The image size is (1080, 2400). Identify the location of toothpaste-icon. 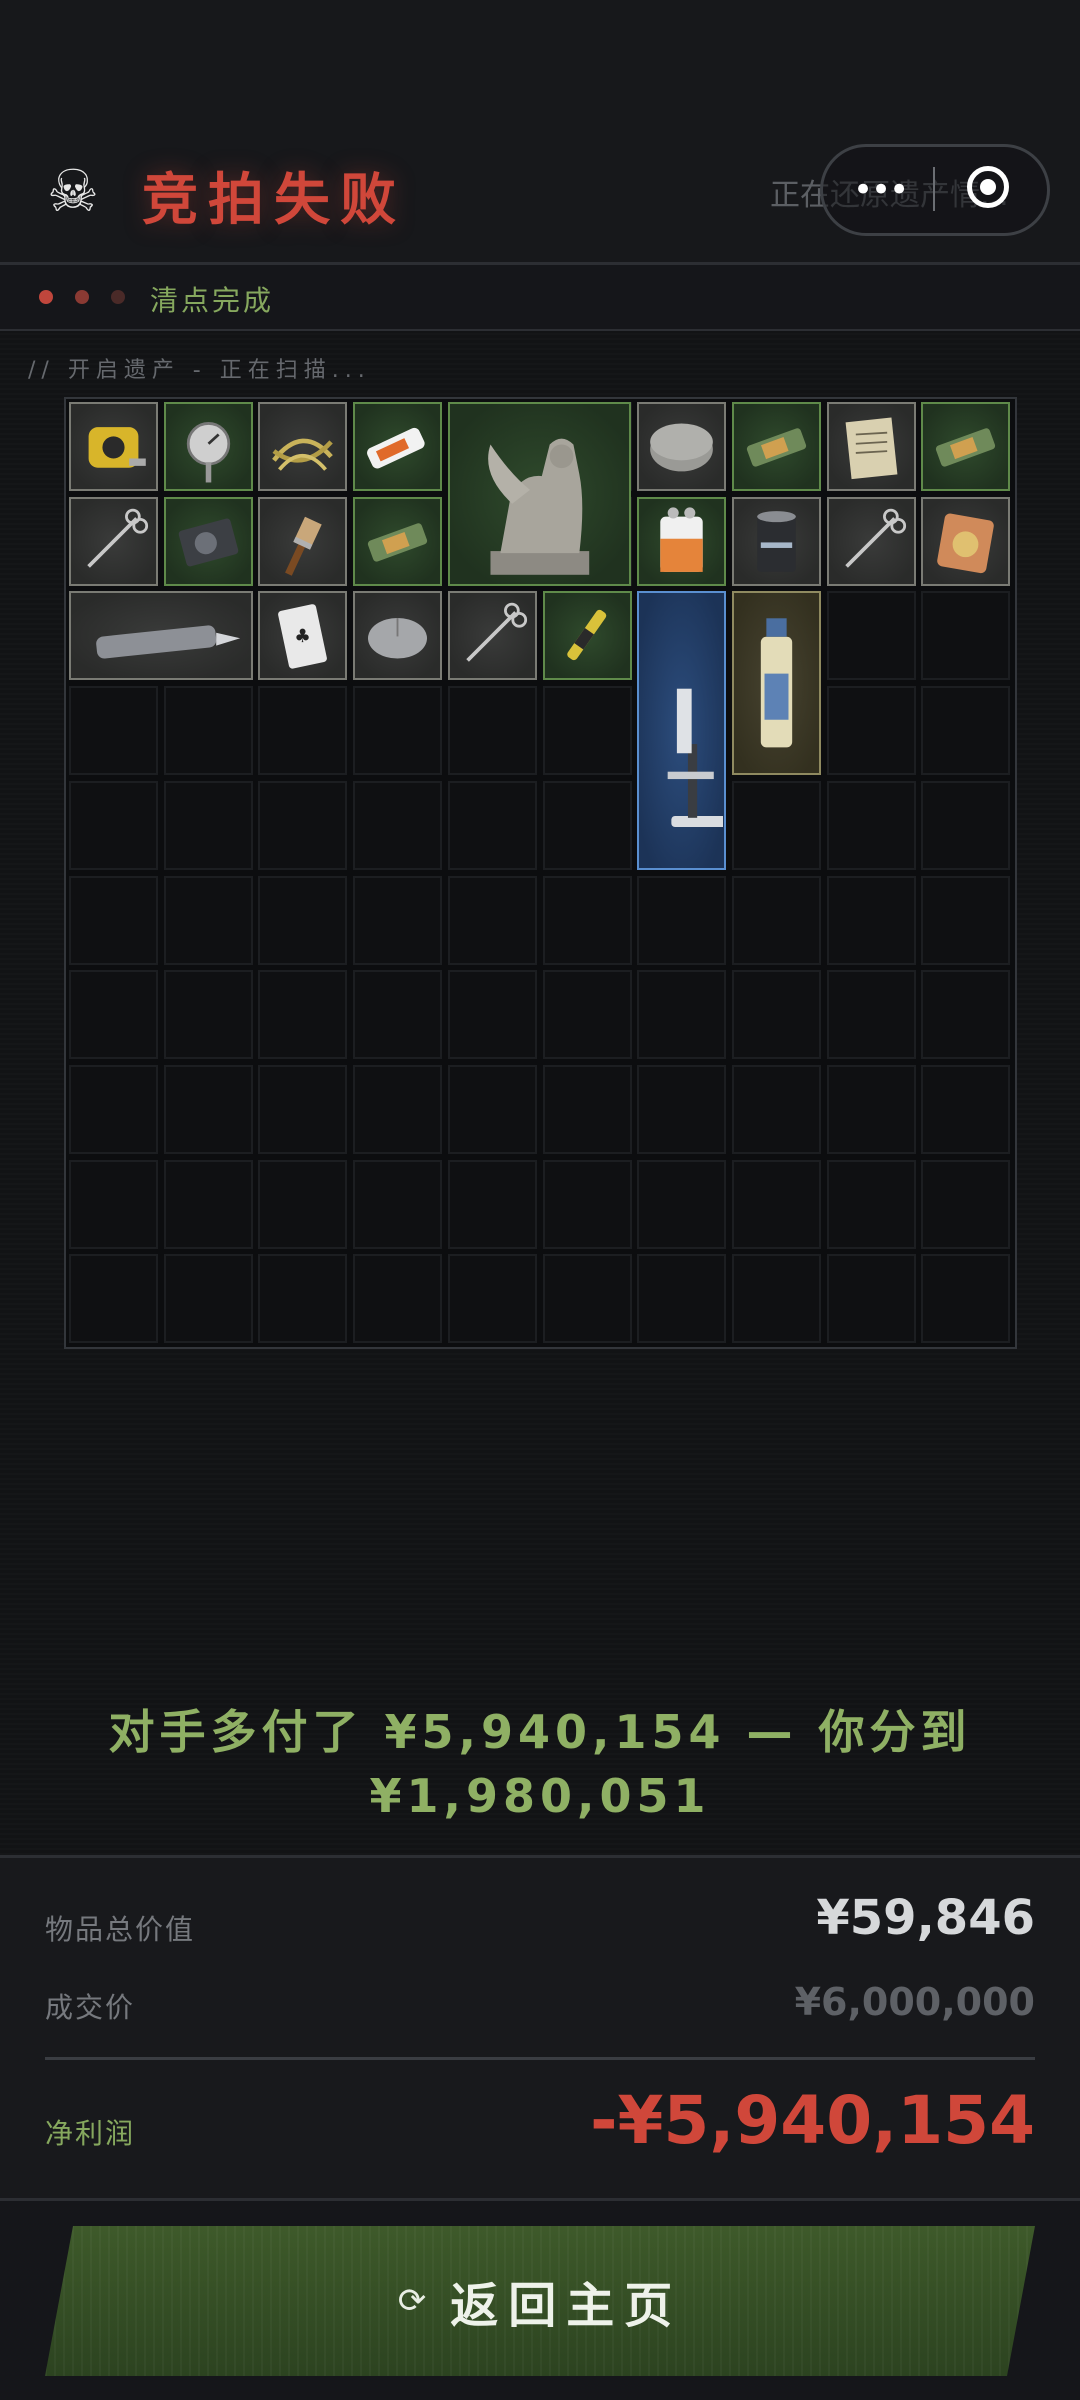
(776, 683).